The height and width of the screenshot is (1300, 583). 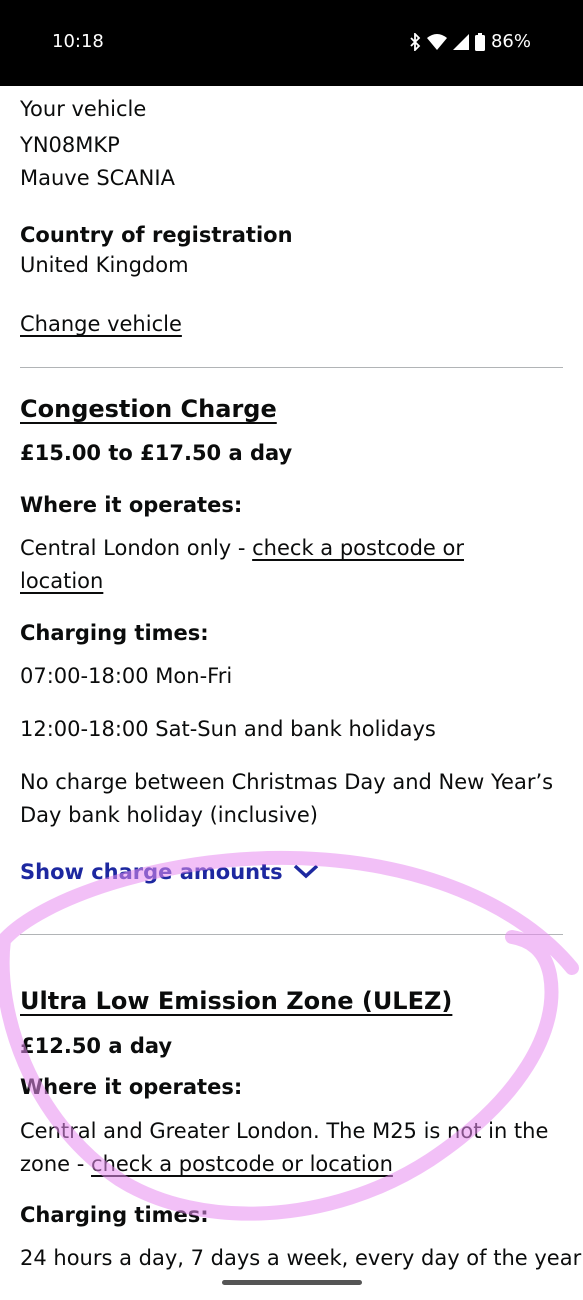 I want to click on congestion-price: £15.00 to £17.50 a day, so click(x=156, y=453).